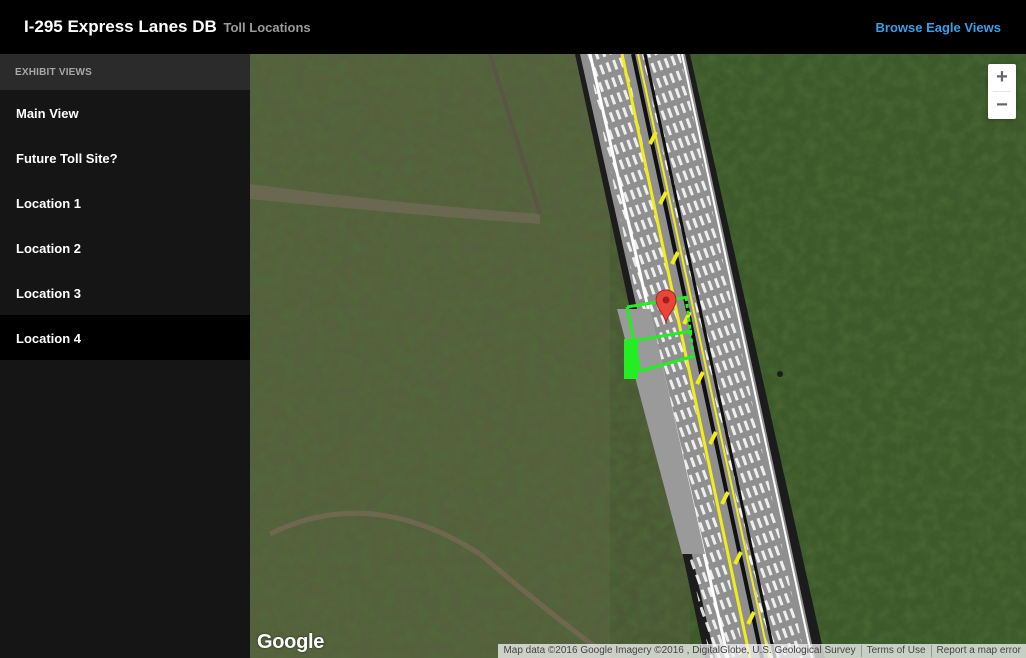 The width and height of the screenshot is (1026, 658). Describe the element at coordinates (978, 651) in the screenshot. I see `report-map-error-link: Report a map error` at that location.